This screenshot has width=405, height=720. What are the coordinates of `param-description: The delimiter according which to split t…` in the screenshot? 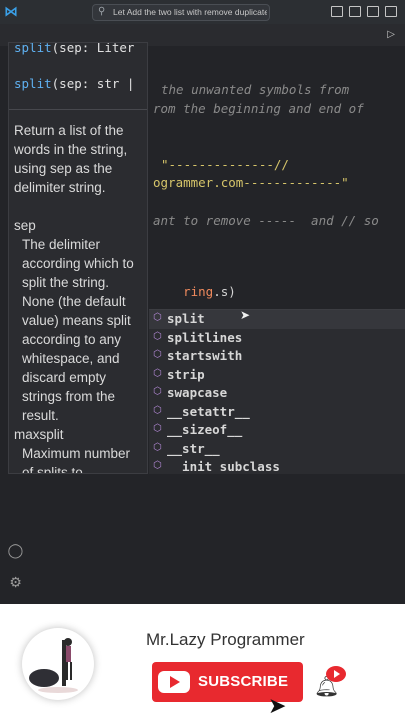 It's located at (78, 330).